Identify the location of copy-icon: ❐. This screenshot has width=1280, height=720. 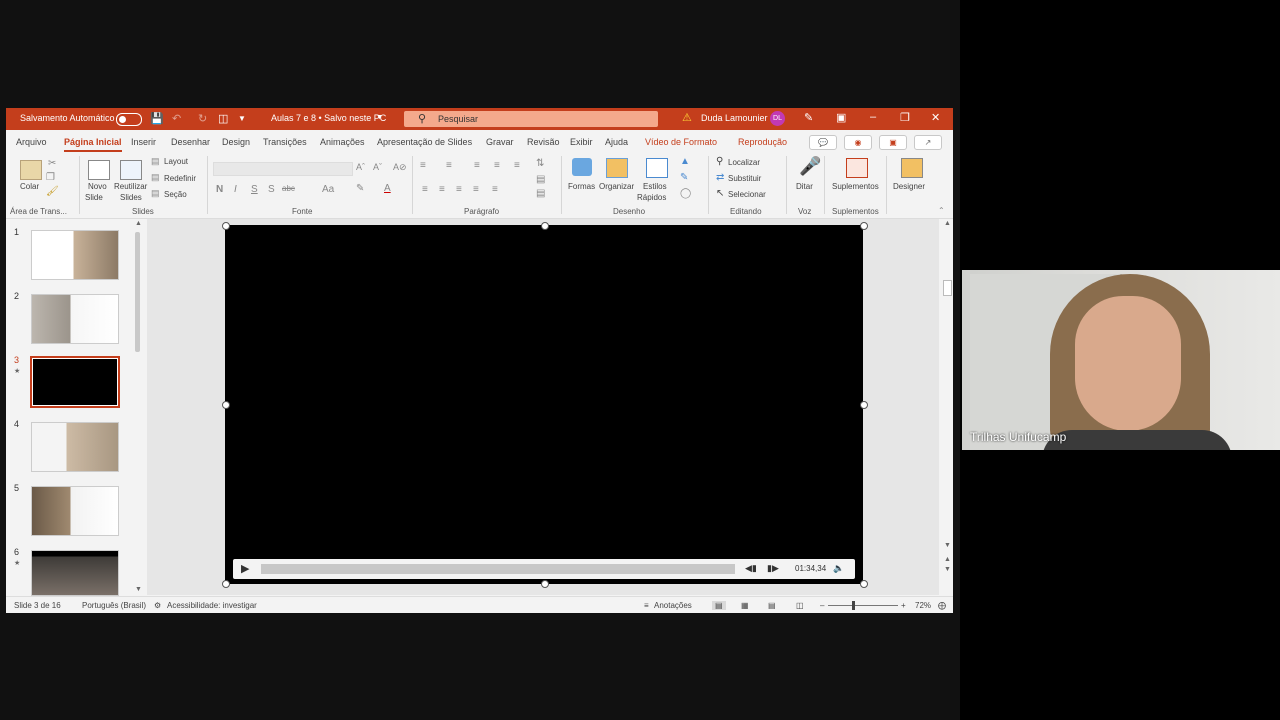
(50, 177).